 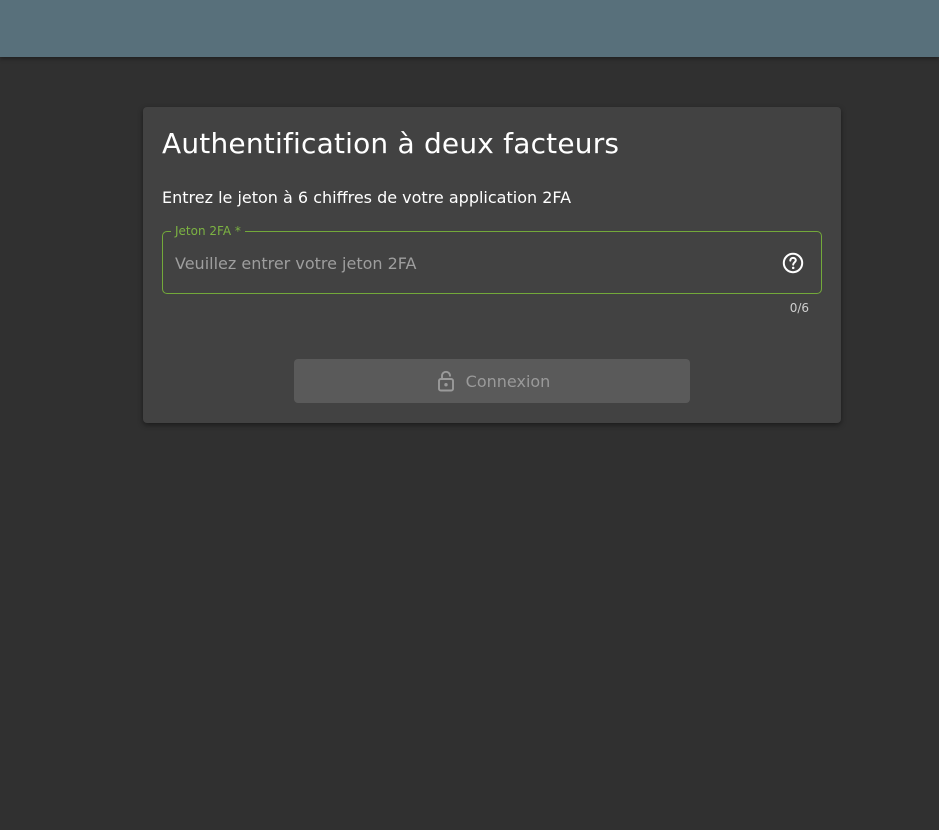 I want to click on token-input, so click(x=470, y=263).